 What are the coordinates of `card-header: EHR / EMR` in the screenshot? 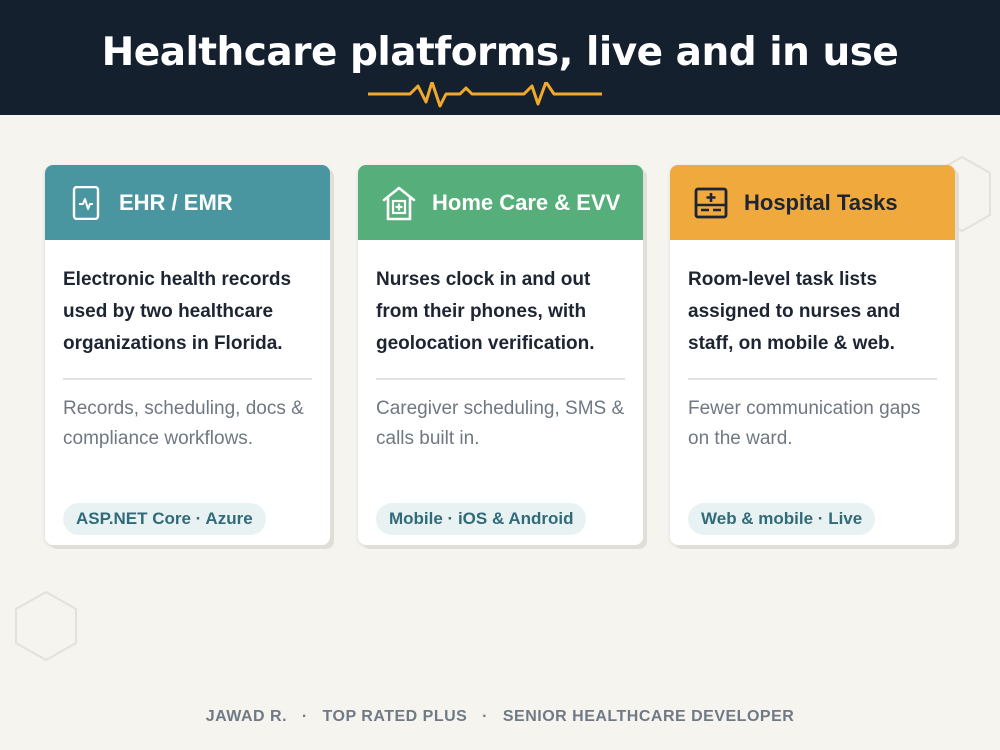 It's located at (187, 202).